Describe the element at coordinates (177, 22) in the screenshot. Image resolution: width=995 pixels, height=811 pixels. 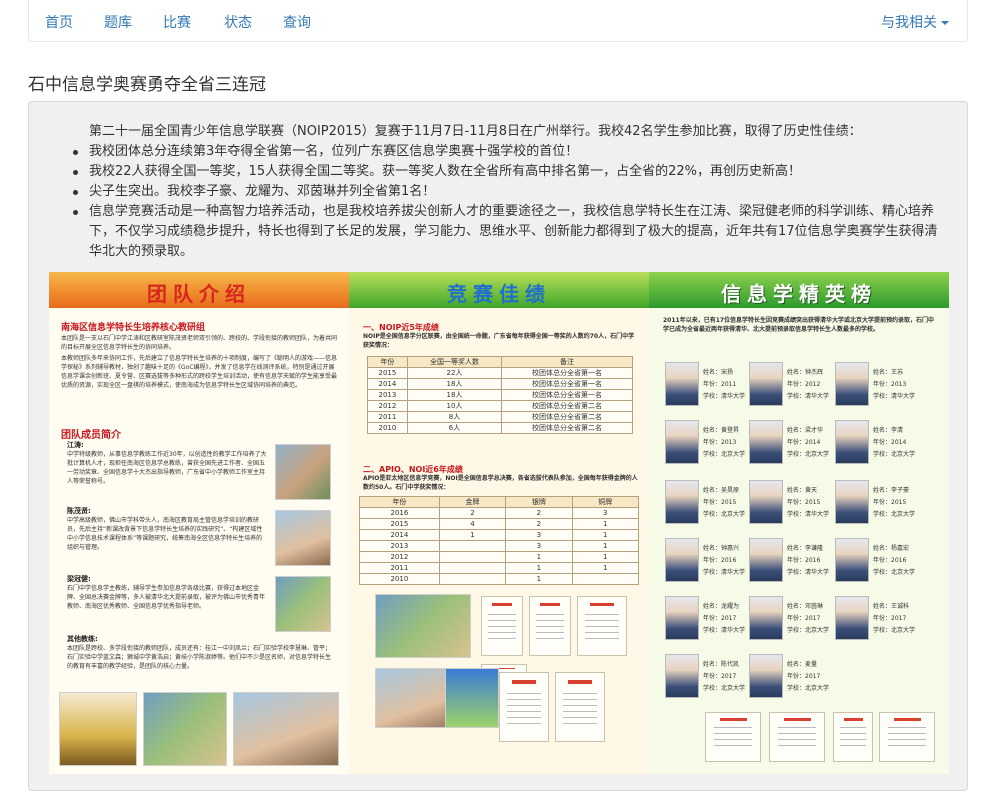
I see `nav-contests: 比赛` at that location.